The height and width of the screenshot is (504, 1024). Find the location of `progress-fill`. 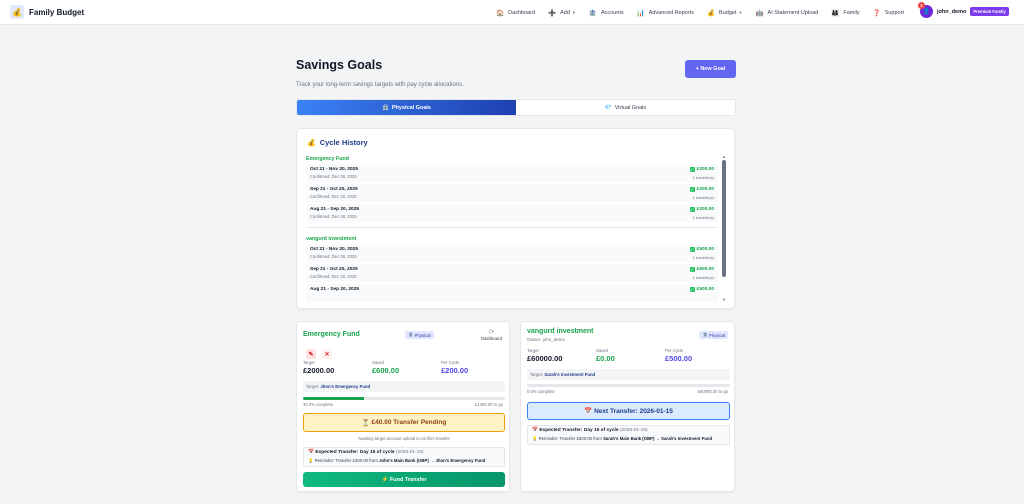

progress-fill is located at coordinates (333, 398).